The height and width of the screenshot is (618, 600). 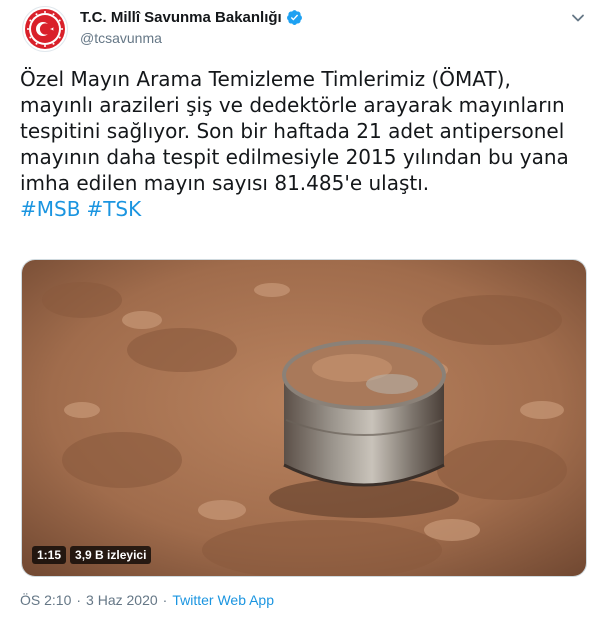 I want to click on author-name-row: T.C. Millî Savunma Bakanlığı, so click(x=191, y=17).